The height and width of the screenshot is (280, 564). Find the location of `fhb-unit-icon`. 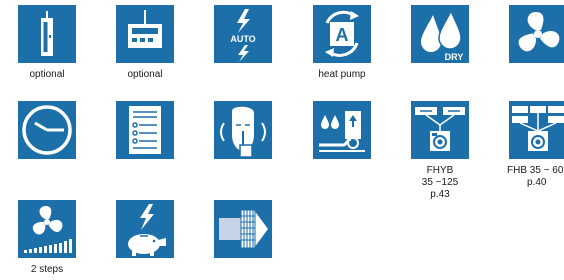

fhb-unit-icon is located at coordinates (536, 130).